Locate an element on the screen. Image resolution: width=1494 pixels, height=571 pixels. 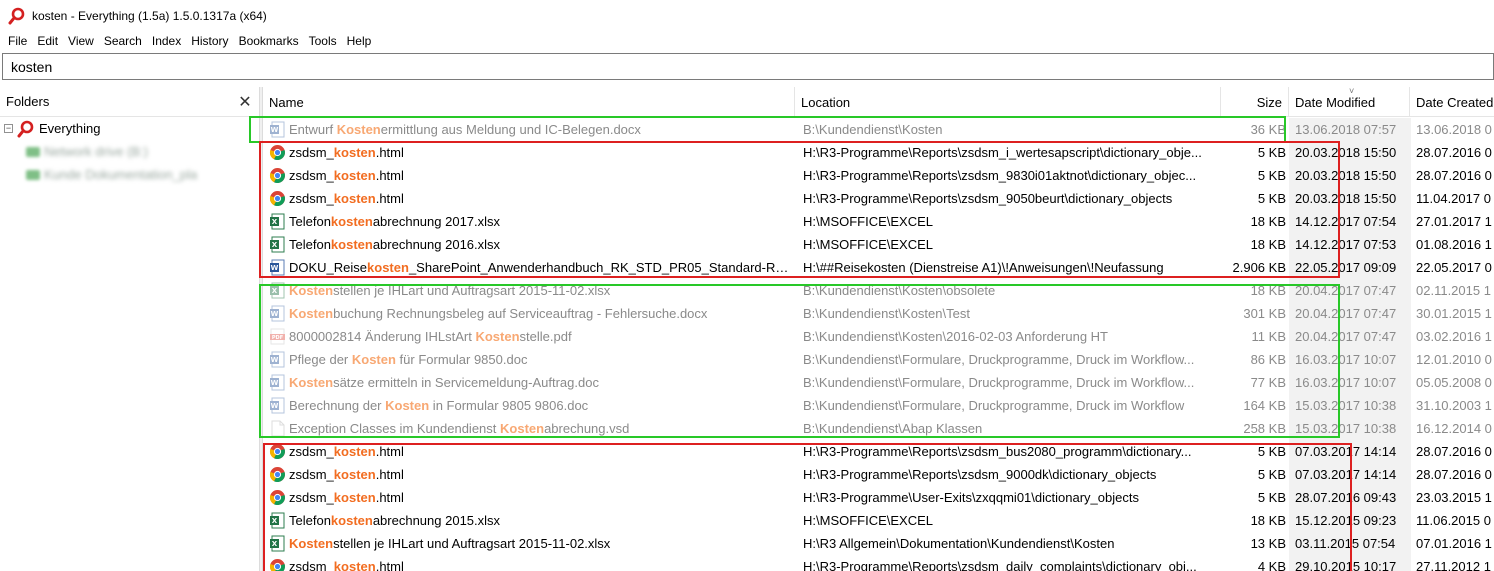
menu-help: Help is located at coordinates (359, 41).